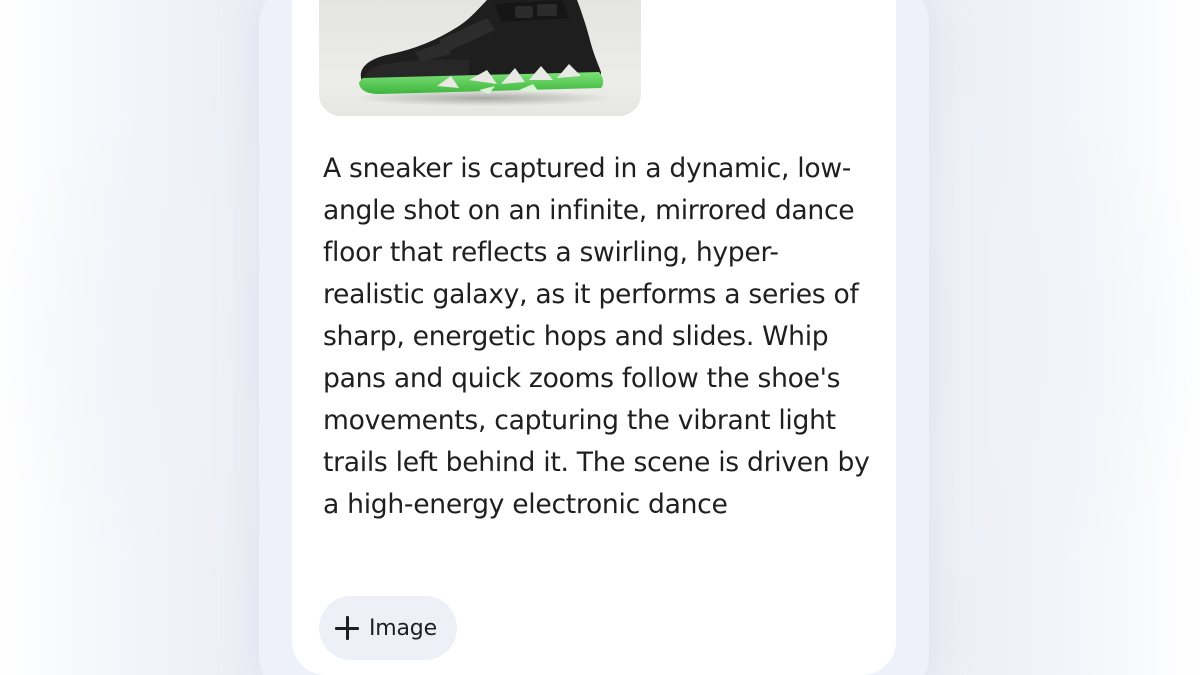 This screenshot has width=1200, height=675. I want to click on plus-icon, so click(347, 628).